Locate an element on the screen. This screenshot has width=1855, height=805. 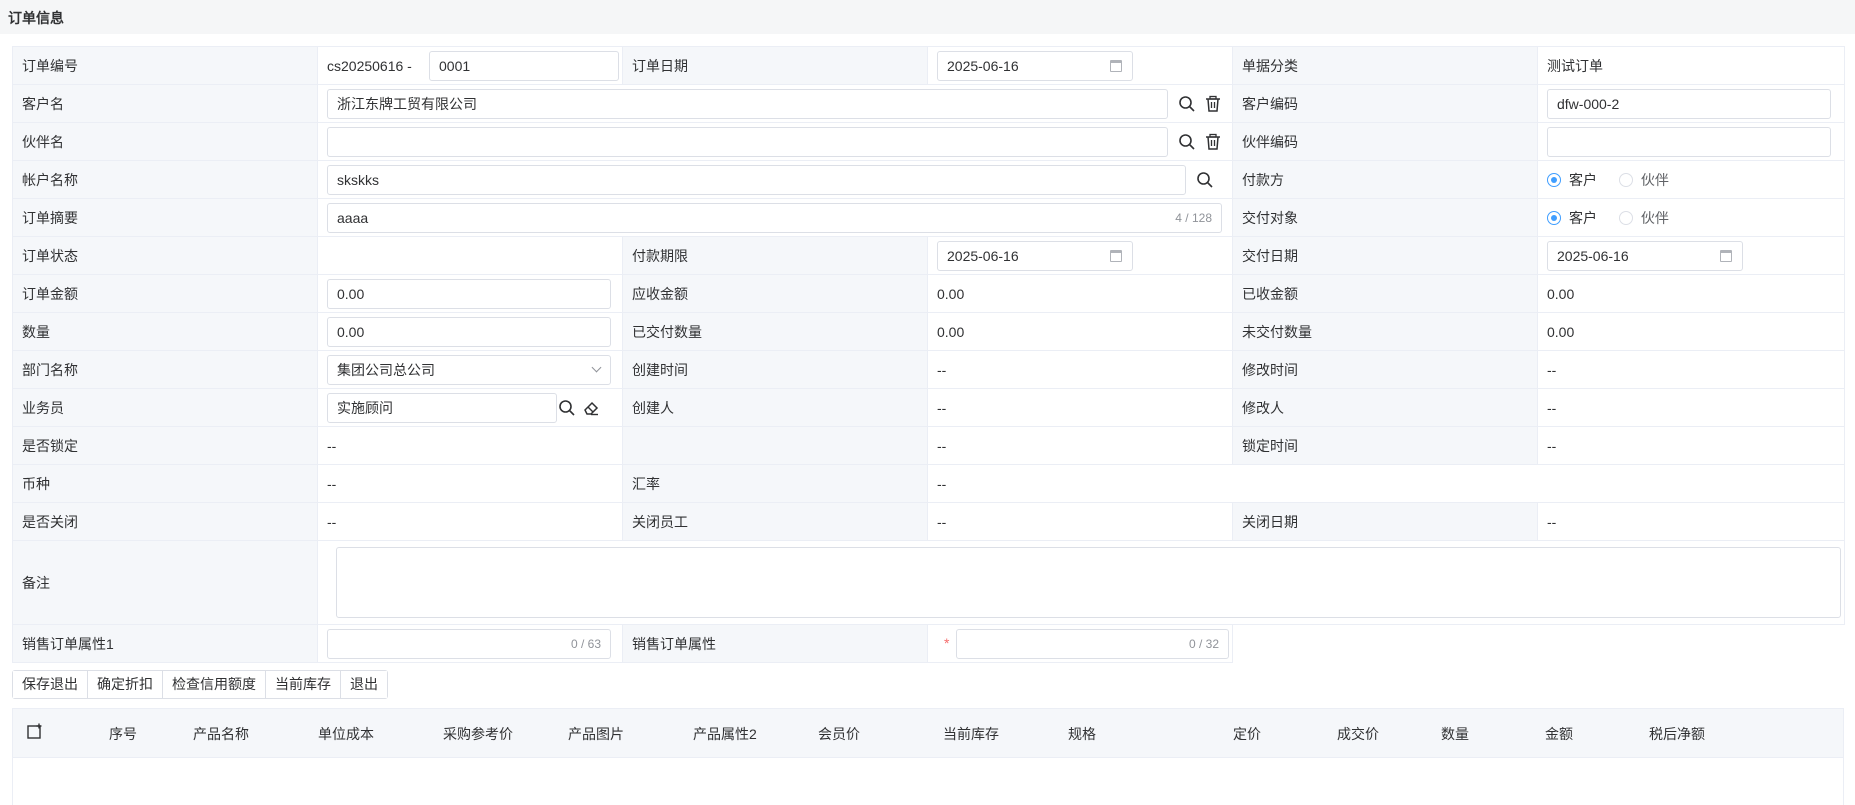
confirm-discount-button: 确定折扣 is located at coordinates (125, 684).